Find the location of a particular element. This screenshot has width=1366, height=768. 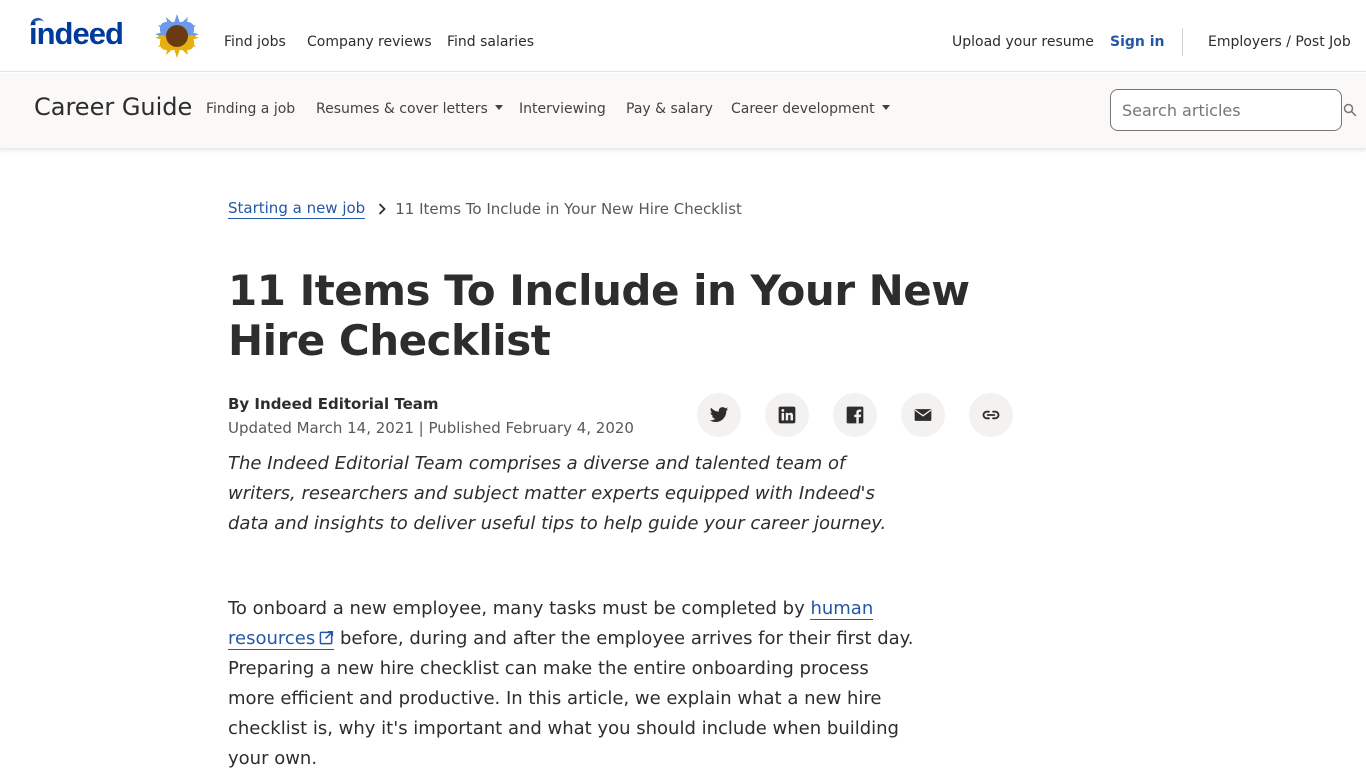

email-icon is located at coordinates (923, 415).